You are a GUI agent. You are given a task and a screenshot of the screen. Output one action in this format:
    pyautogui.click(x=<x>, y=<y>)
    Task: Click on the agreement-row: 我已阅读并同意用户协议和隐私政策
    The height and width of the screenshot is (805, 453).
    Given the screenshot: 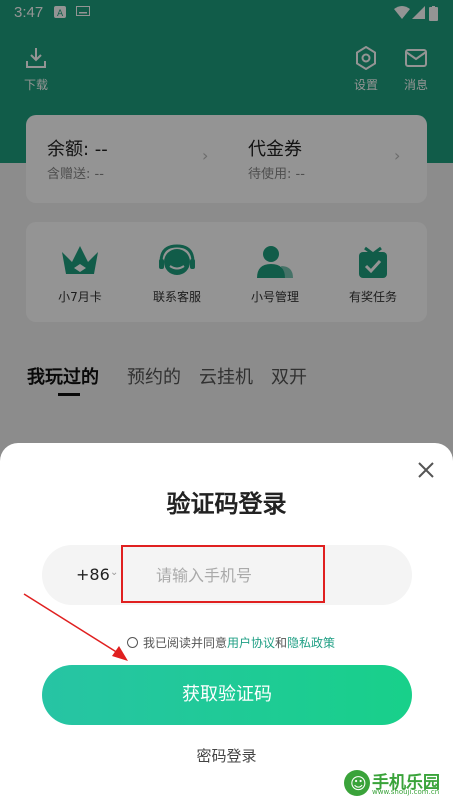 What is the action you would take?
    pyautogui.click(x=231, y=642)
    